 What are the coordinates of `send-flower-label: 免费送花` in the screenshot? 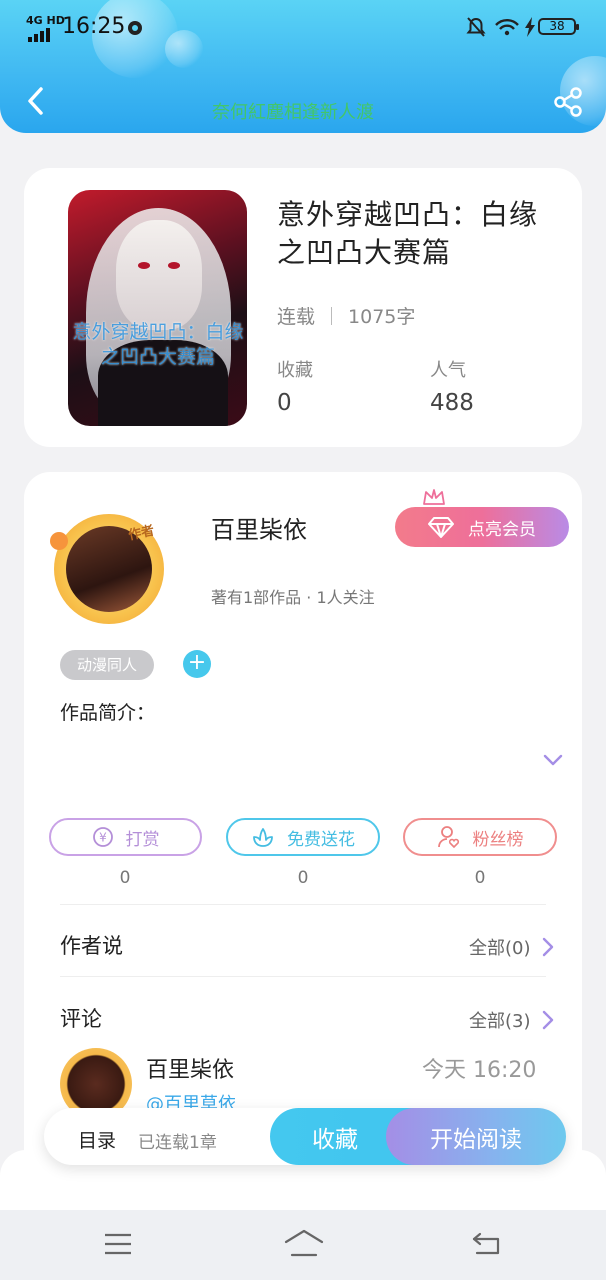 It's located at (321, 839).